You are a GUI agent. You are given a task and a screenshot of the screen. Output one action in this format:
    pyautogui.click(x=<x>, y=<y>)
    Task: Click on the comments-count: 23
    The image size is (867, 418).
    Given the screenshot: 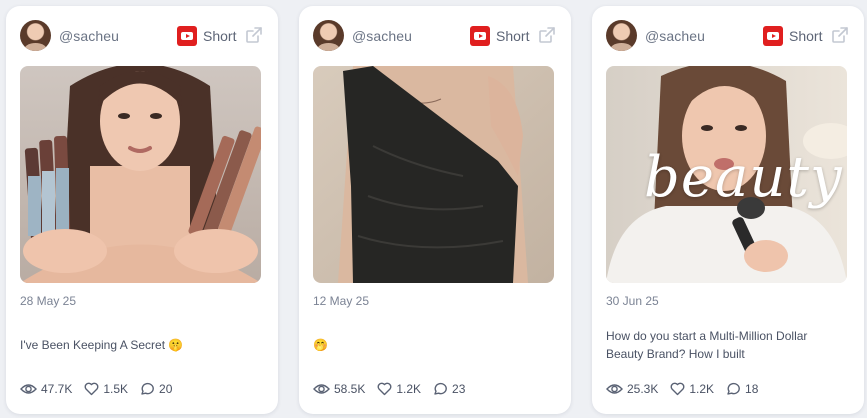 What is the action you would take?
    pyautogui.click(x=459, y=389)
    